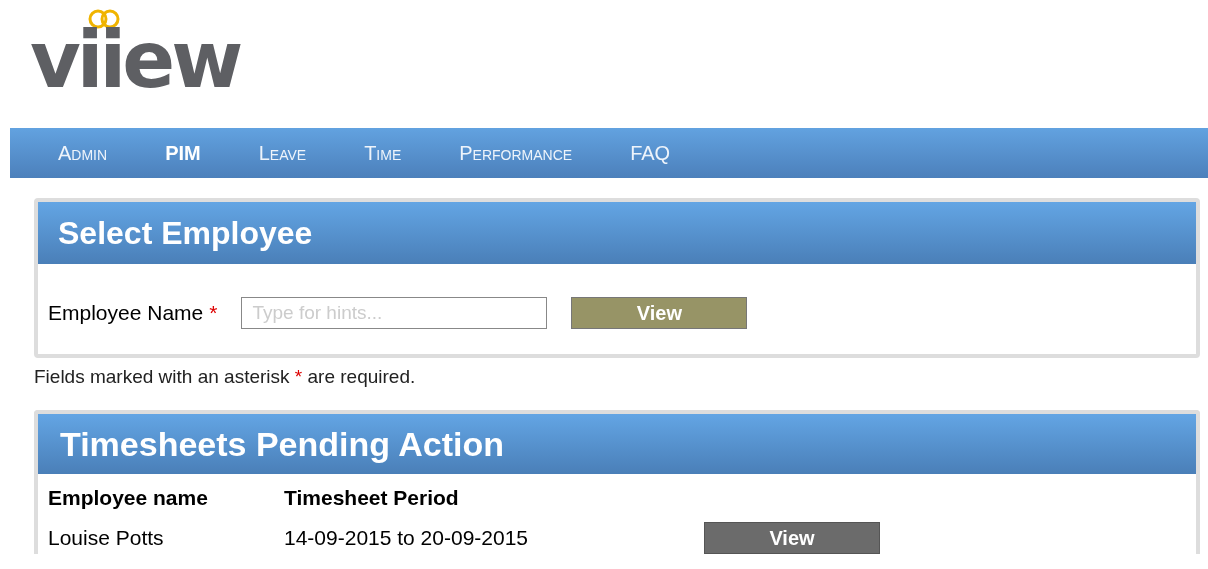 This screenshot has height=569, width=1208. I want to click on nav-tab: PIM, so click(183, 153).